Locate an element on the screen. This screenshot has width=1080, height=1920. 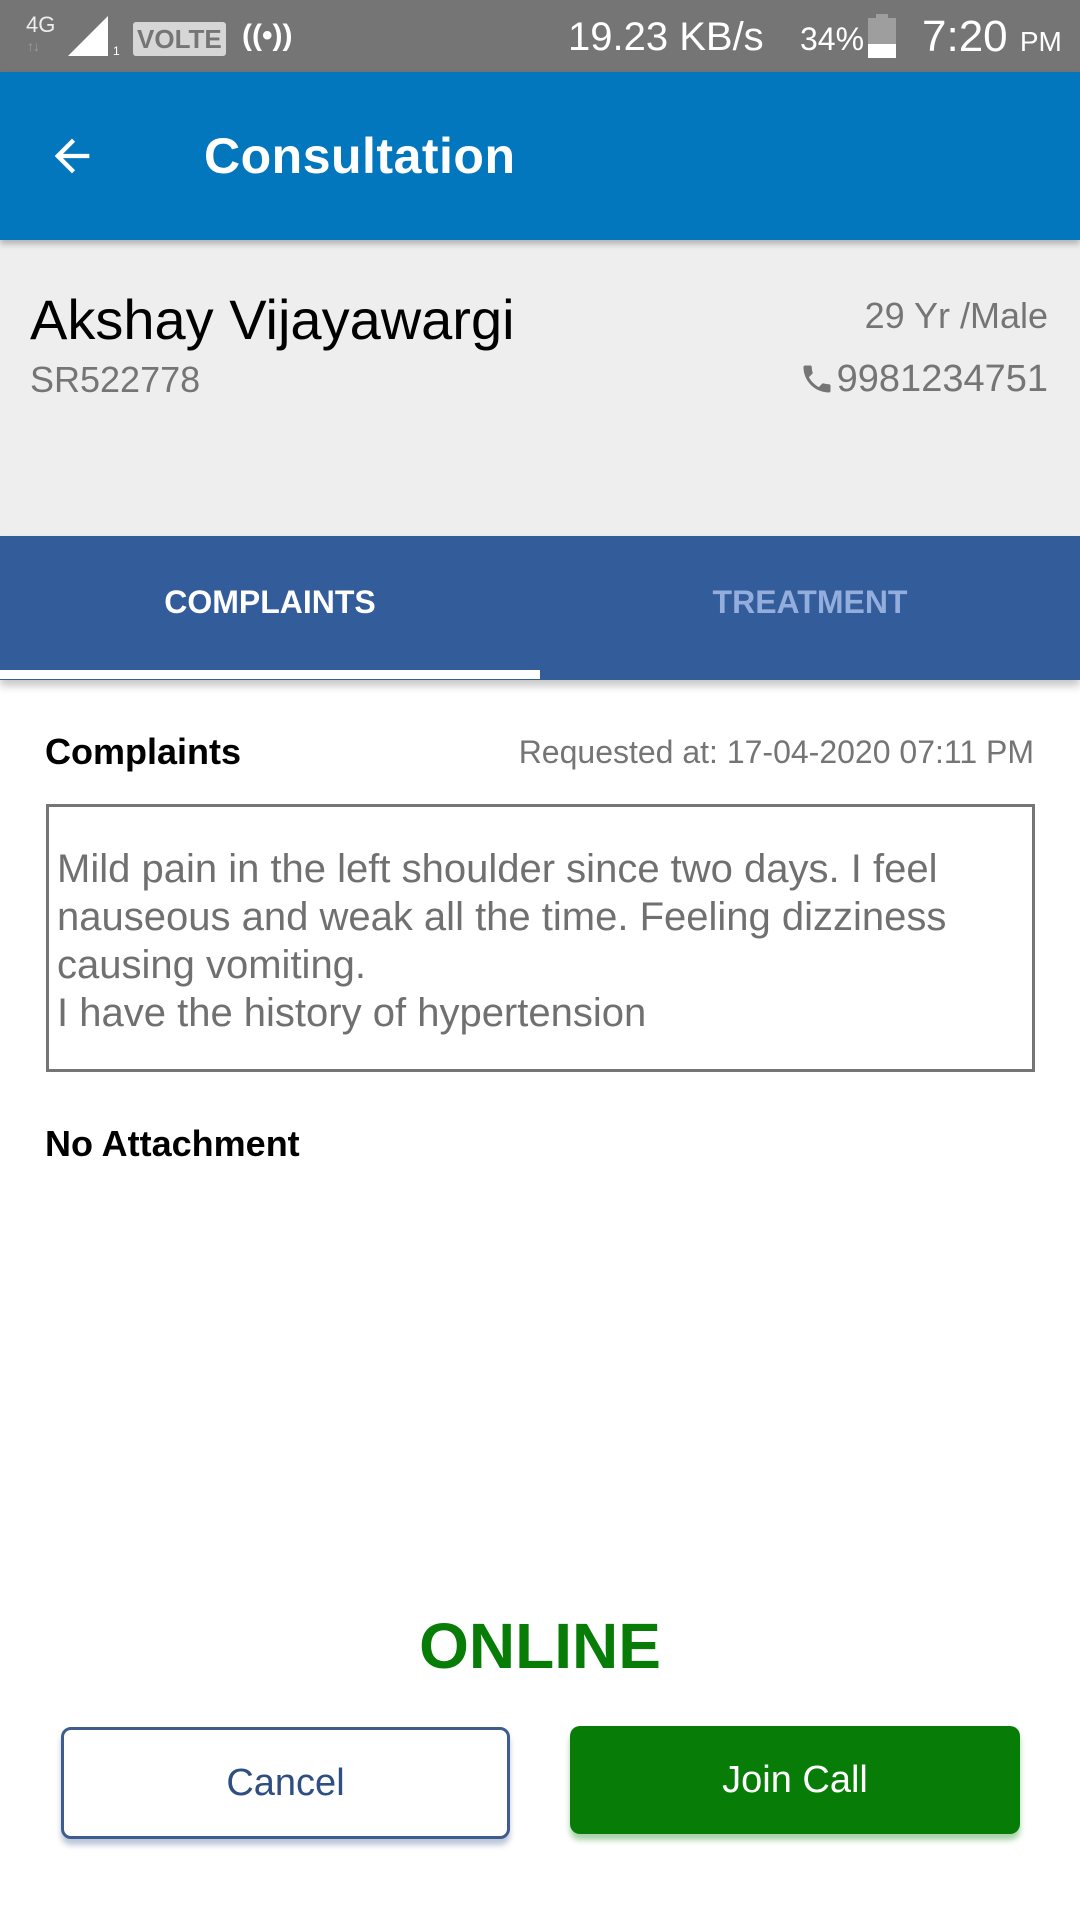
data-activity-icon: ↑↓ is located at coordinates (33, 46).